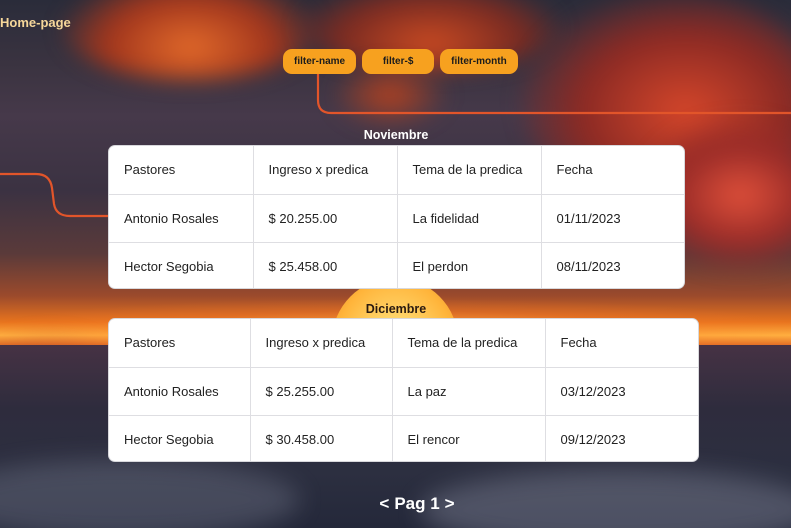 The image size is (791, 528). Describe the element at coordinates (469, 265) in the screenshot. I see `cell-tema: El perdon` at that location.